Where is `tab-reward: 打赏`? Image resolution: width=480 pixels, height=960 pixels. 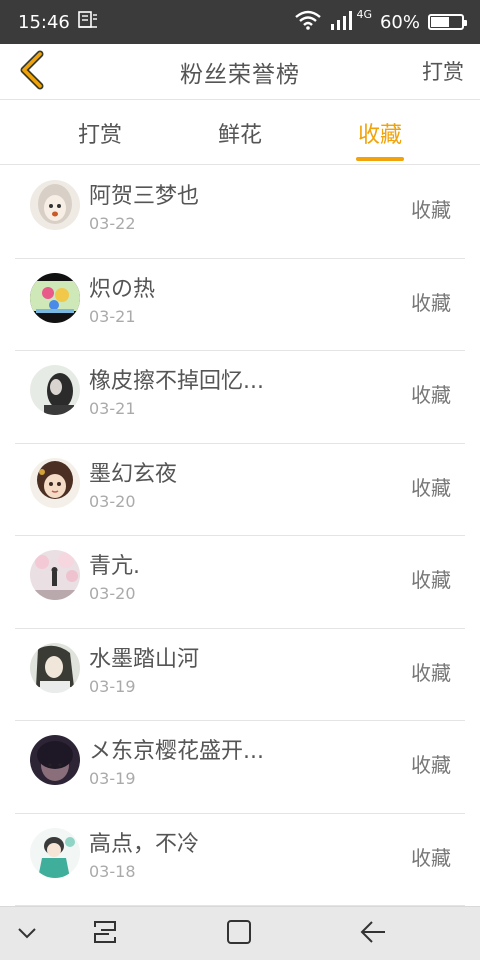 tab-reward: 打赏 is located at coordinates (100, 133).